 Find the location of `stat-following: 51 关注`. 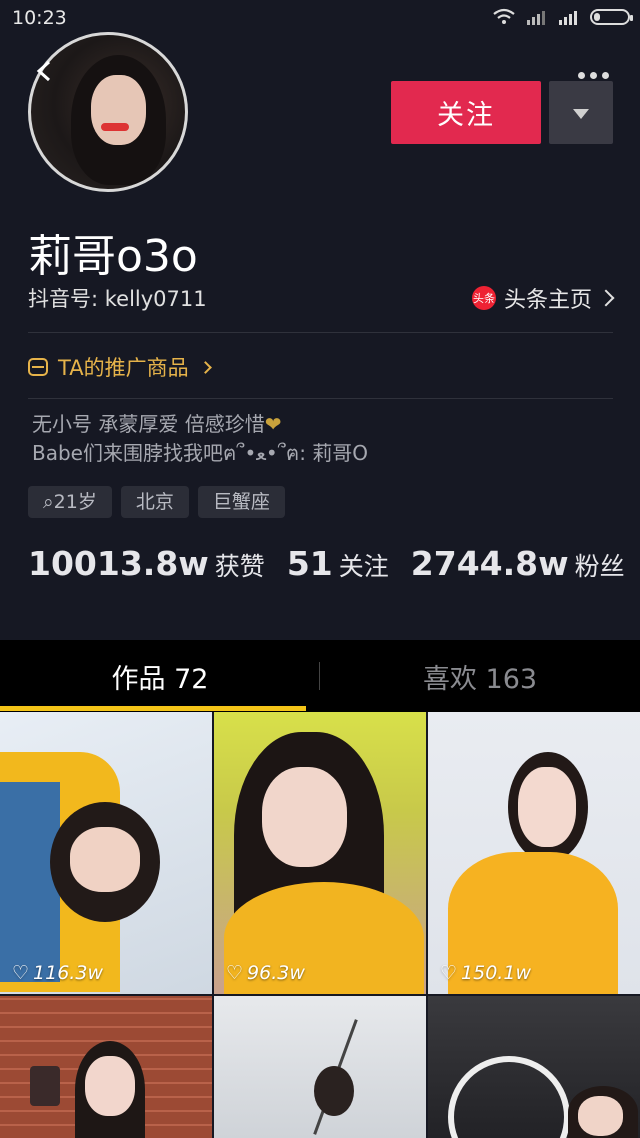

stat-following: 51 关注 is located at coordinates (338, 563).